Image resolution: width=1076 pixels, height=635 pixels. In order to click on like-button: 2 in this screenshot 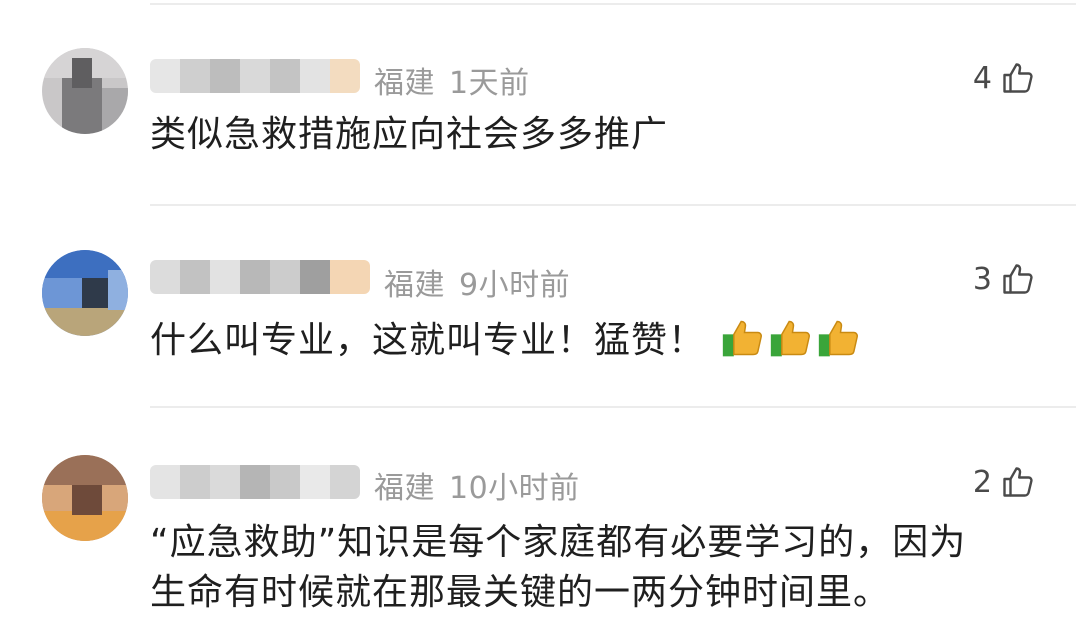, I will do `click(1004, 482)`.